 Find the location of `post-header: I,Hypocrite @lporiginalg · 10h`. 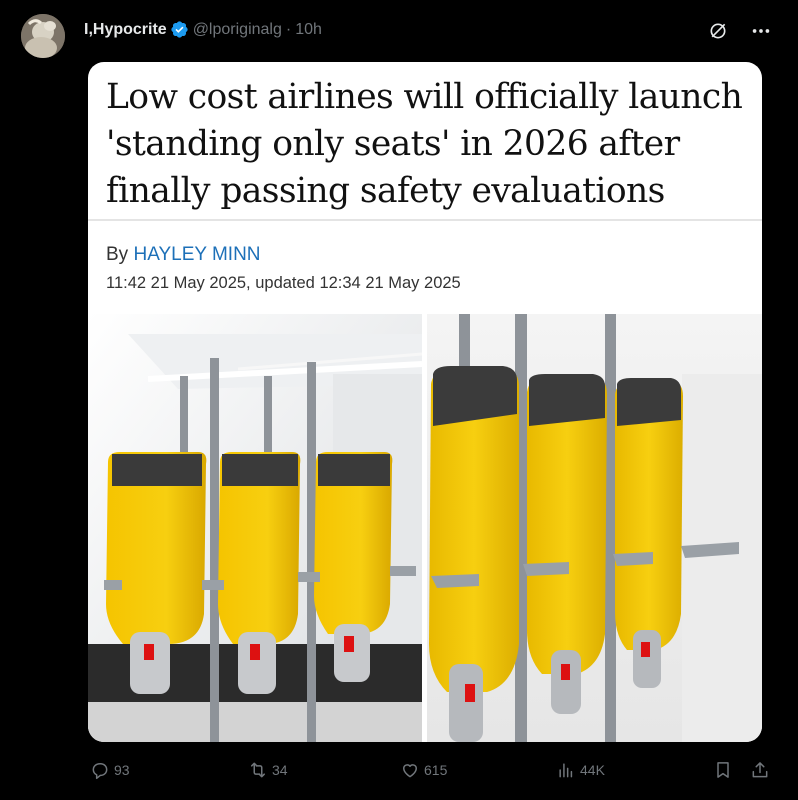

post-header: I,Hypocrite @lporiginalg · 10h is located at coordinates (203, 29).